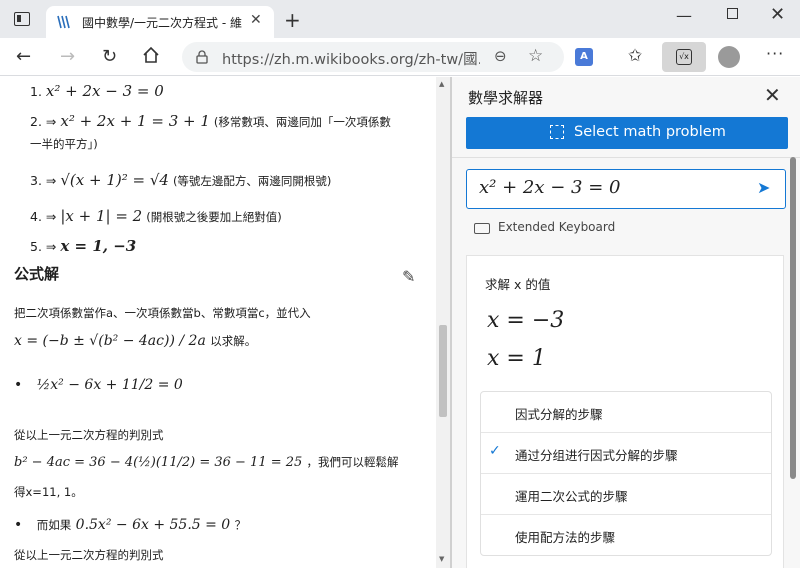  What do you see at coordinates (526, 320) in the screenshot?
I see `answer: x = −3` at bounding box center [526, 320].